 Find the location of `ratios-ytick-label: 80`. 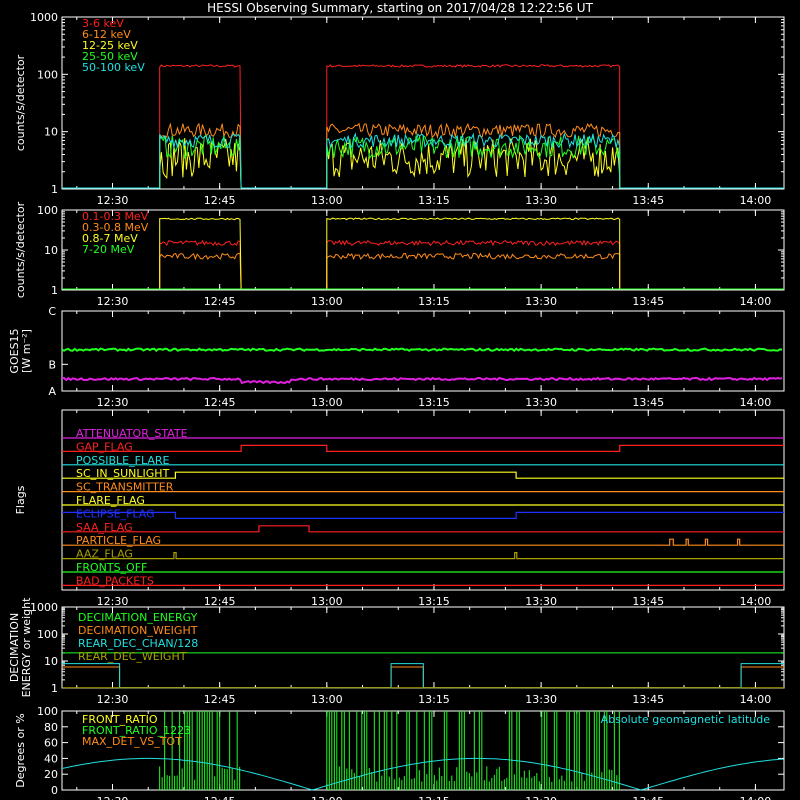

ratios-ytick-label: 80 is located at coordinates (51, 727).